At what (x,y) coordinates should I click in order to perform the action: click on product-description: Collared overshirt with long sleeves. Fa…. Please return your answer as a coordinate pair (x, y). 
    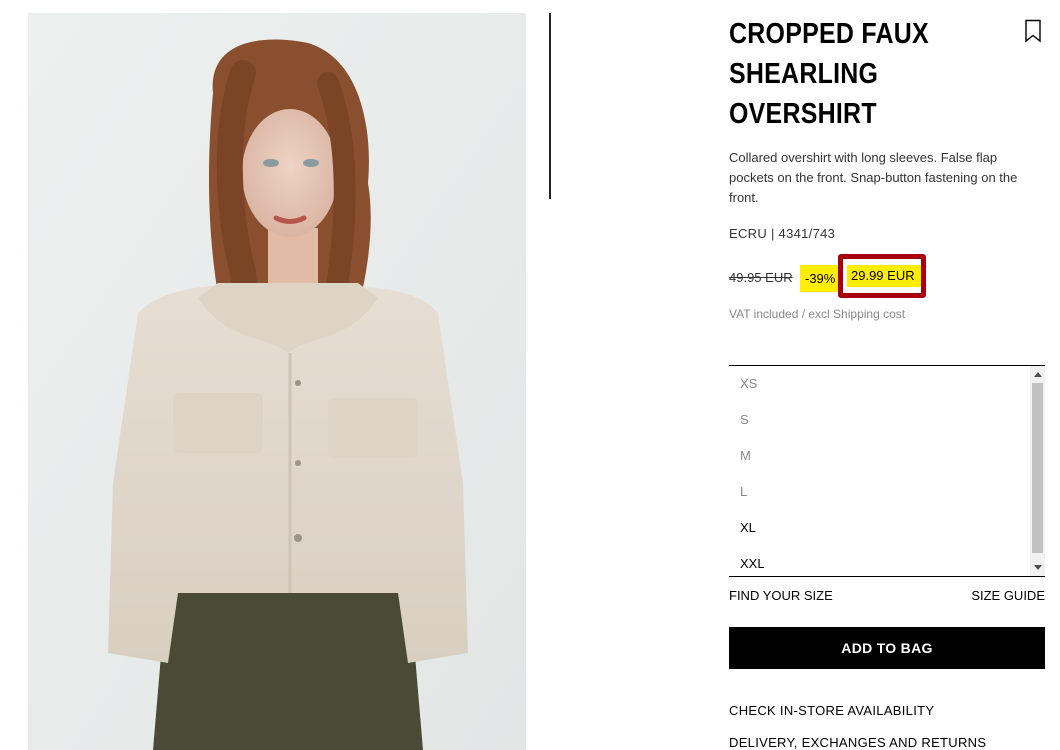
    Looking at the image, I should click on (873, 177).